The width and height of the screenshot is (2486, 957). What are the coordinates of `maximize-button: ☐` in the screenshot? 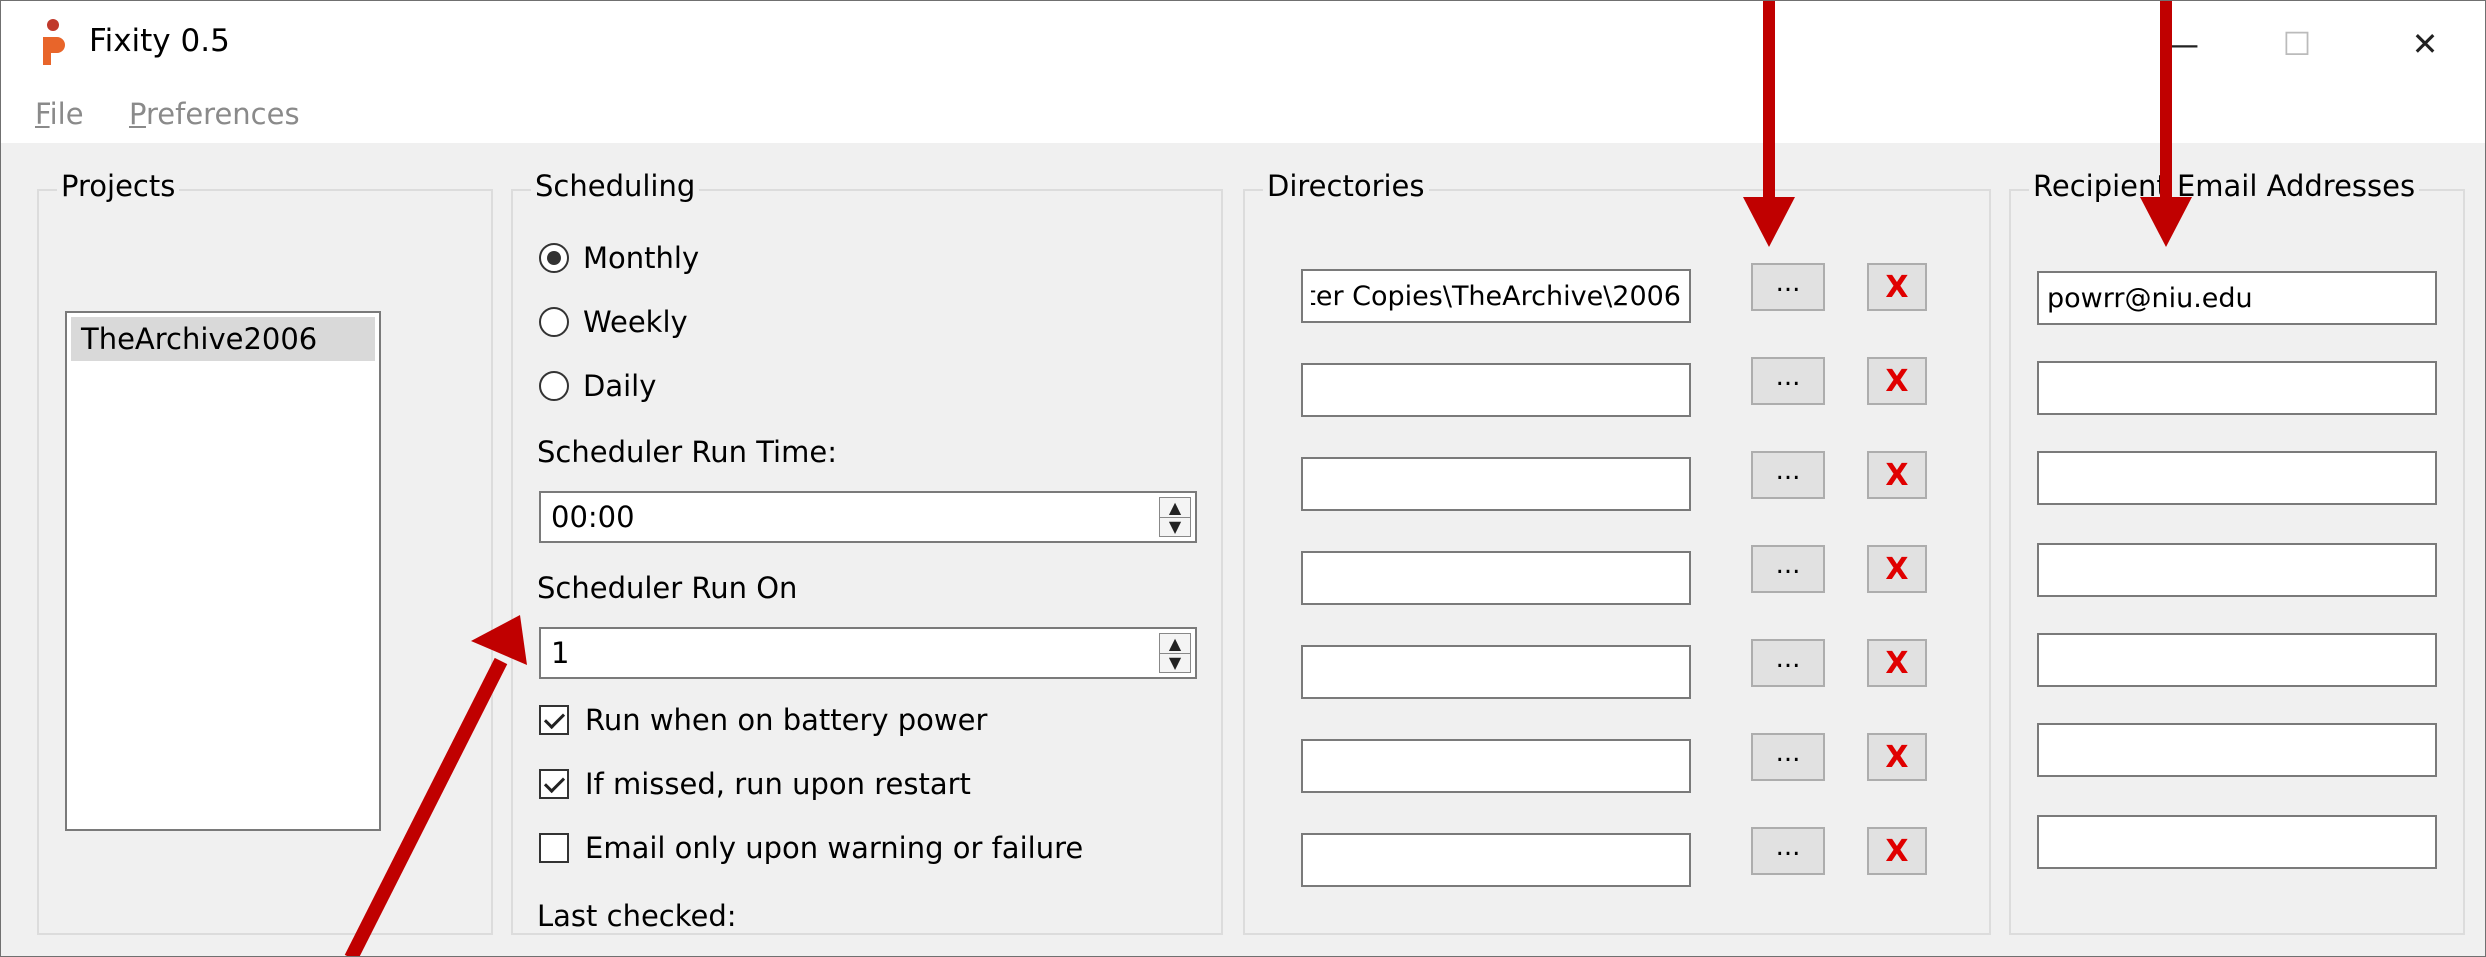 It's located at (2297, 44).